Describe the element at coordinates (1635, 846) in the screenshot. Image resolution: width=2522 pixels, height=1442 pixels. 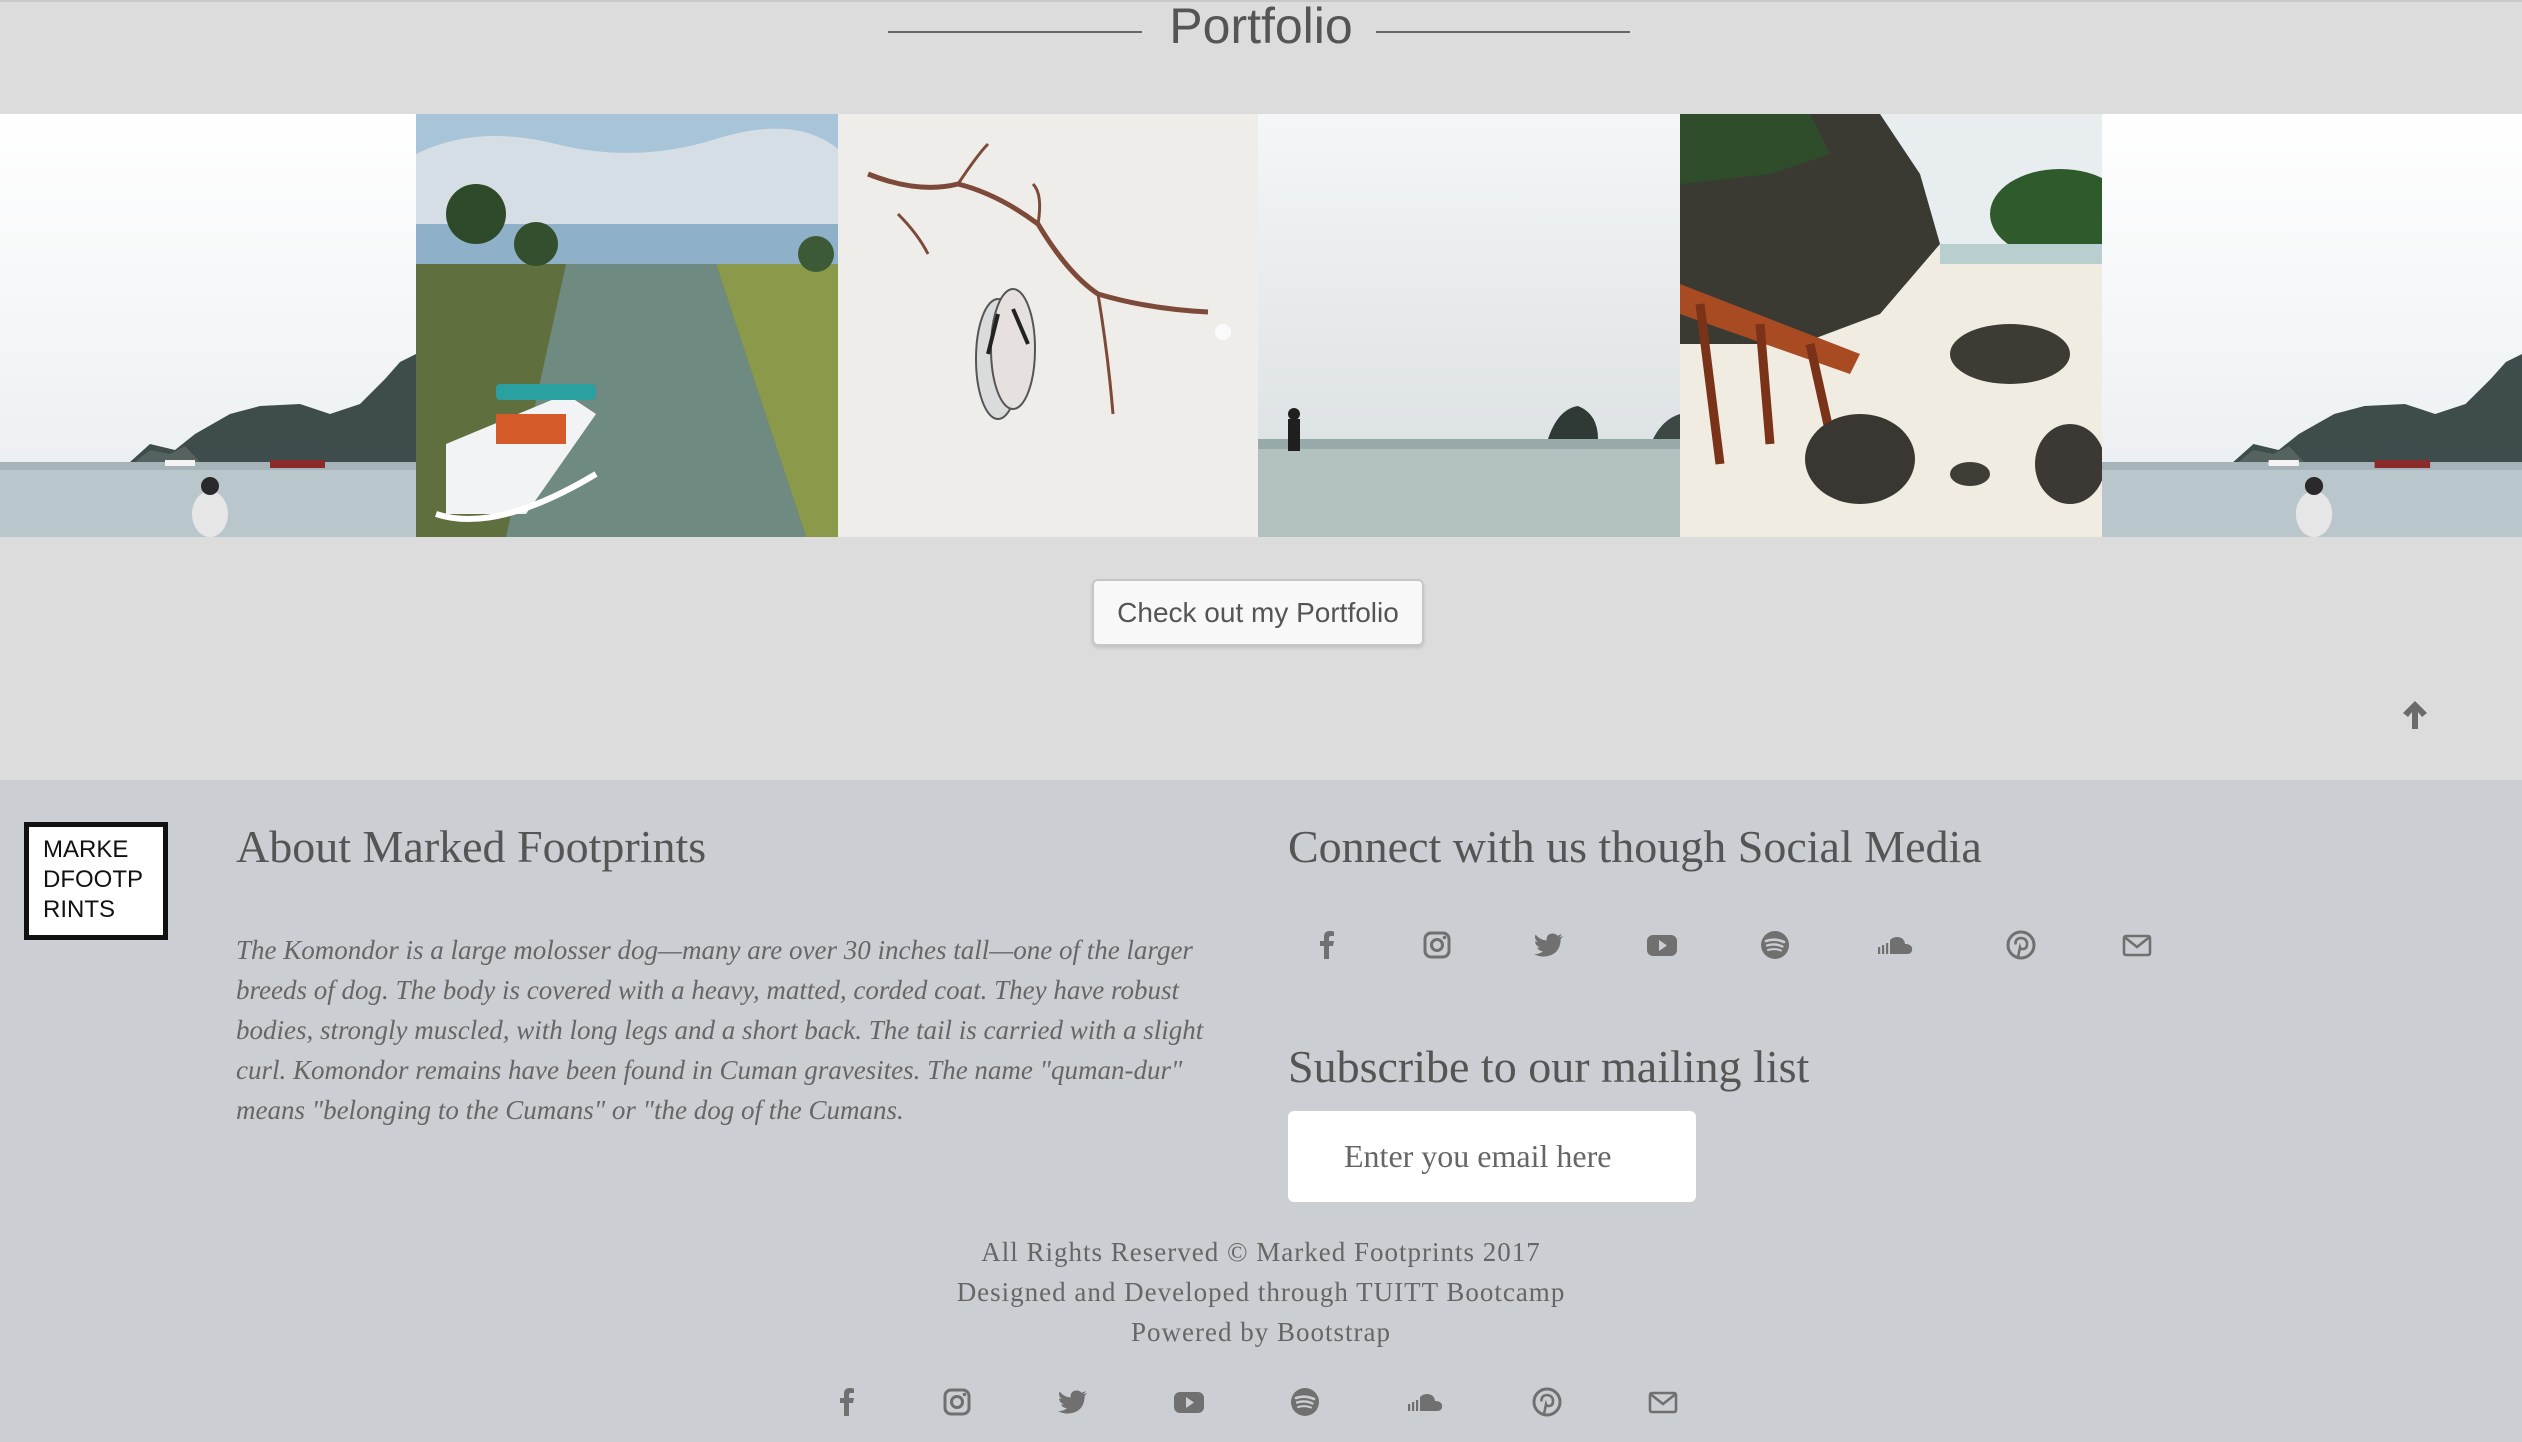
I see `social-heading: Connect with us though Social Media` at that location.